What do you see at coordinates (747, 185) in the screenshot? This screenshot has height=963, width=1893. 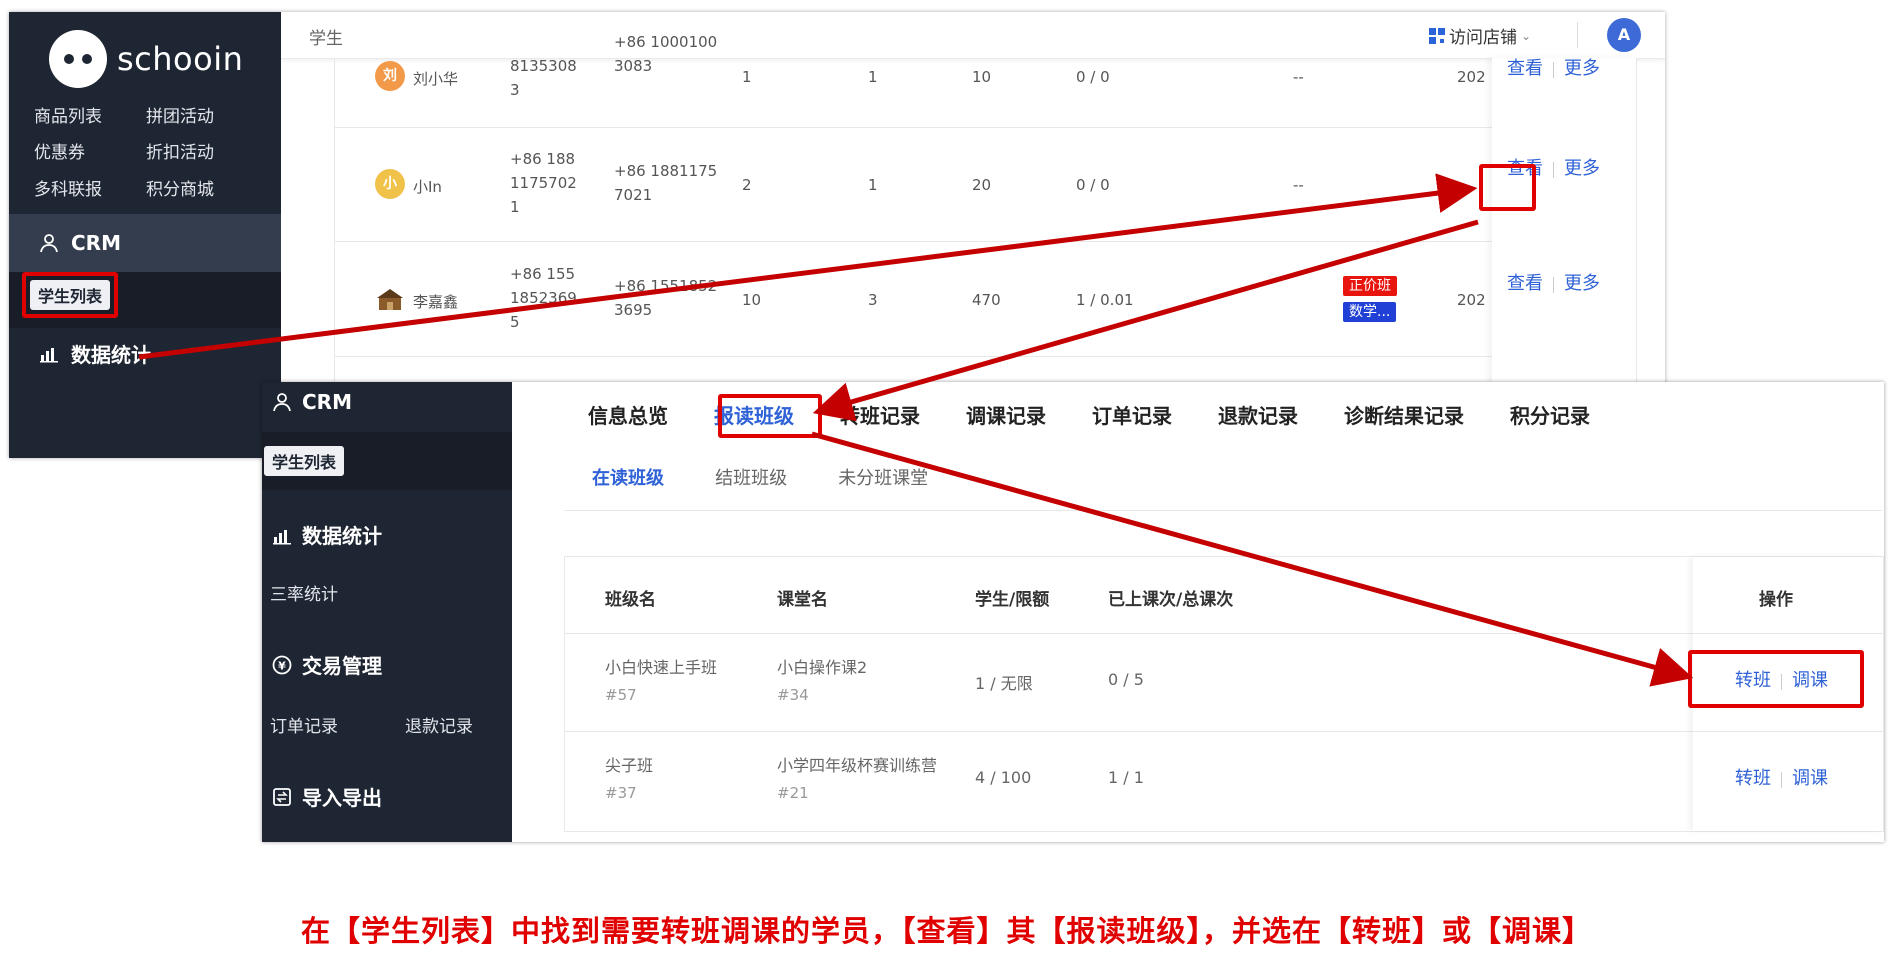 I see `class-count: 2` at bounding box center [747, 185].